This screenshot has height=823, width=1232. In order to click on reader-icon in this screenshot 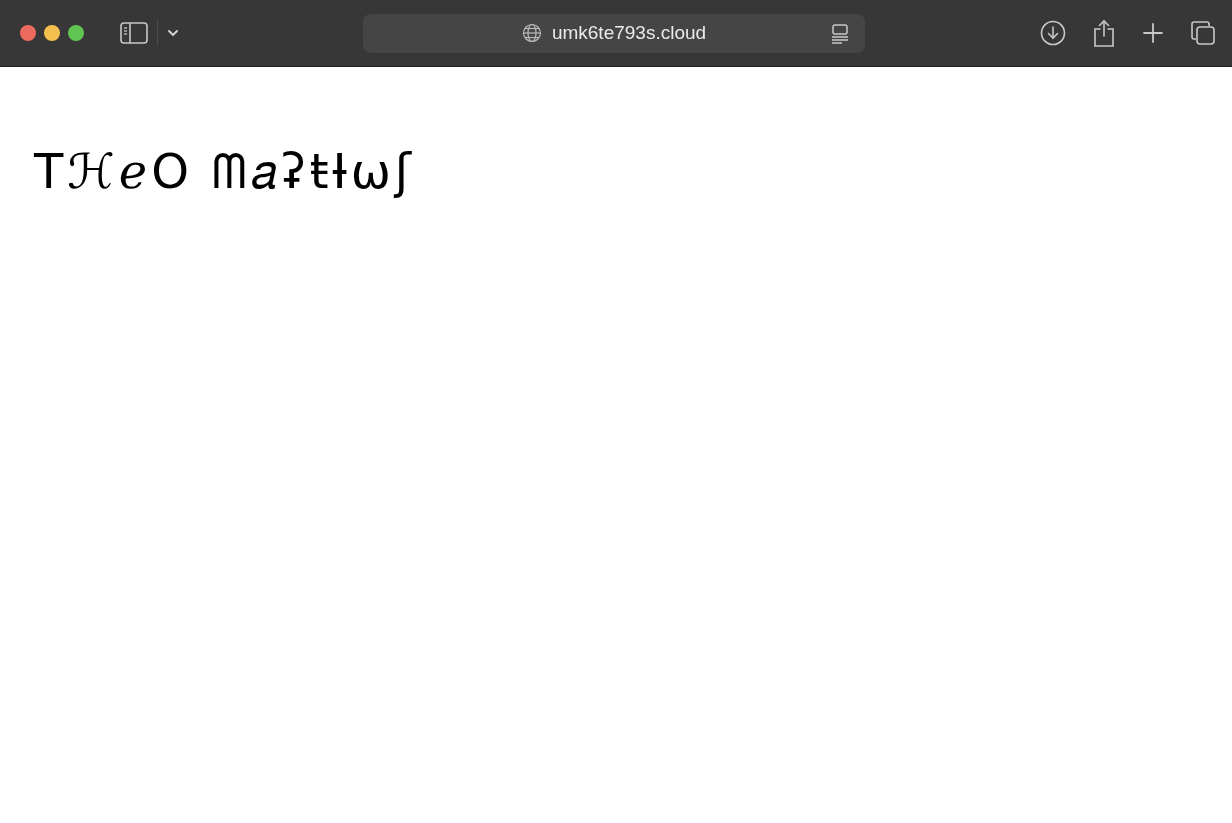, I will do `click(840, 33)`.